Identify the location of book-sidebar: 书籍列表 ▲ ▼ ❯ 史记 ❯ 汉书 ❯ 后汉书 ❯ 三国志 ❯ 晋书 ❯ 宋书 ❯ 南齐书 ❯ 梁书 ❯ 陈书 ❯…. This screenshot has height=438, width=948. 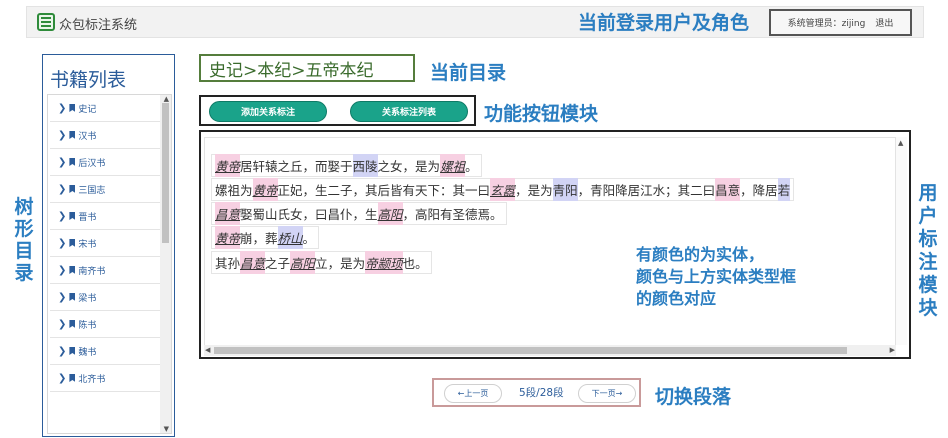
(108, 245).